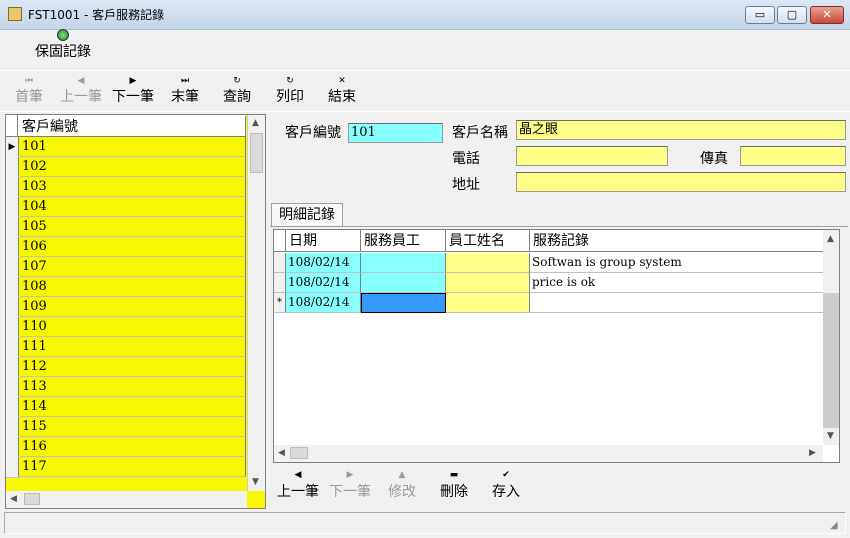 Image resolution: width=850 pixels, height=538 pixels. Describe the element at coordinates (677, 283) in the screenshot. I see `service-record-cell: price is ok` at that location.